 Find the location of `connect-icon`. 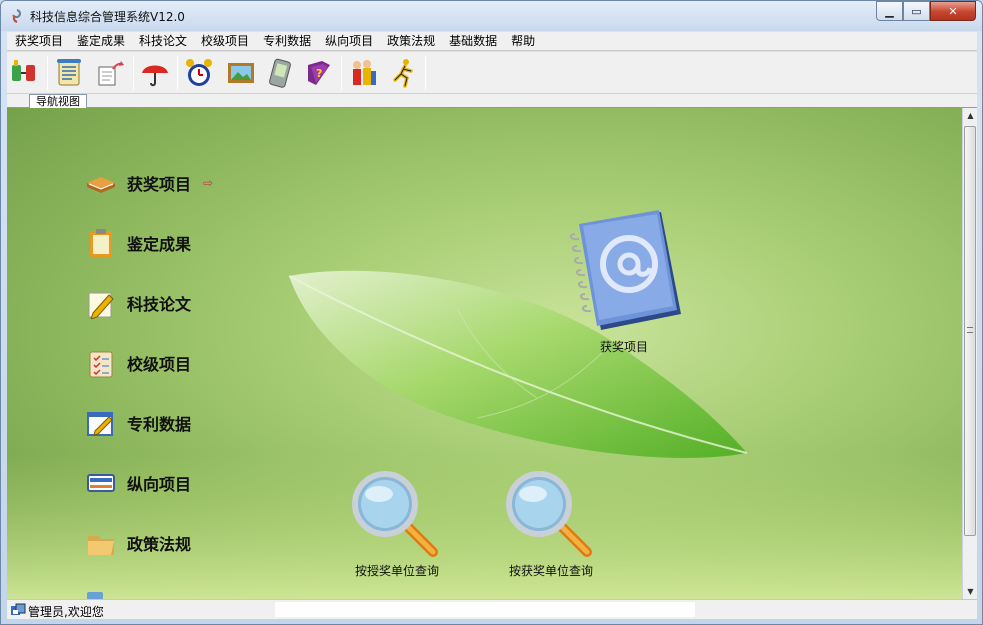

connect-icon is located at coordinates (25, 73).